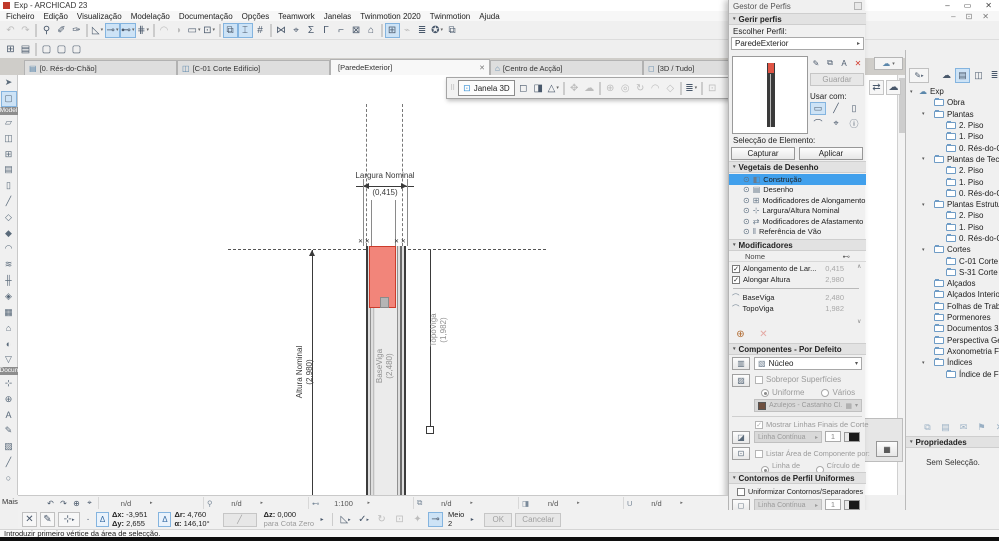 This screenshot has width=999, height=541. What do you see at coordinates (452, 30) in the screenshot?
I see `publish-icon: ⧉ ▾` at bounding box center [452, 30].